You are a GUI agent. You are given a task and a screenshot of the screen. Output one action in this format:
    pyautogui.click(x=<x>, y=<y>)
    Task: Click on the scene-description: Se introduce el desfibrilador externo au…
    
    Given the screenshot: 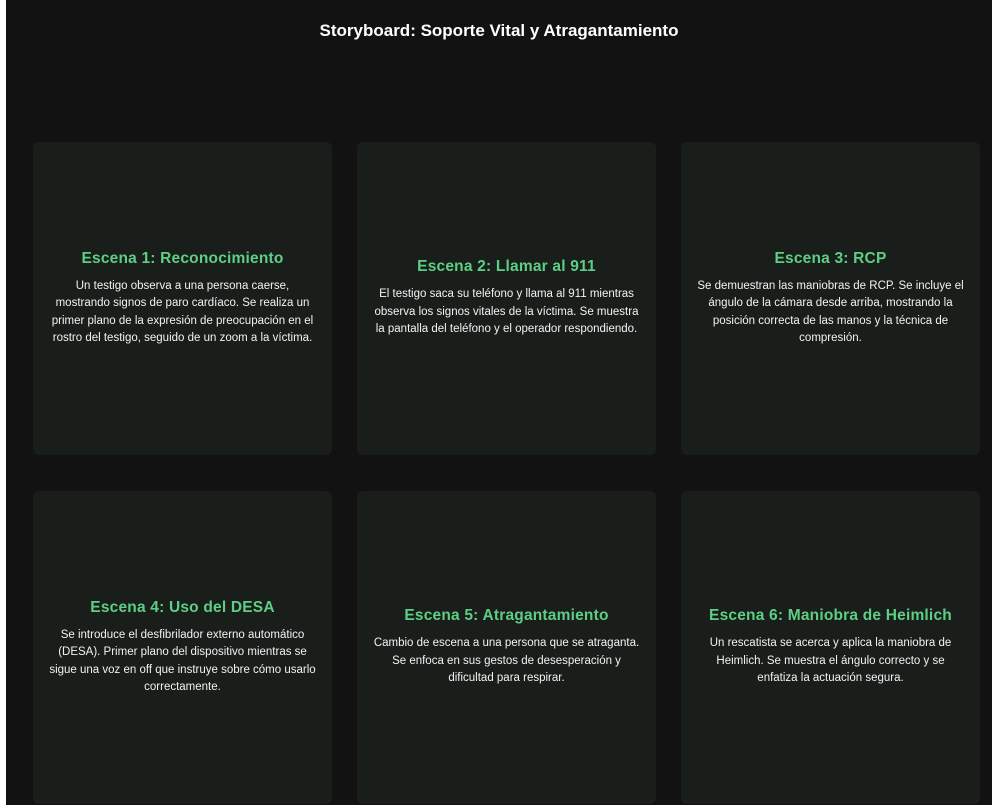 What is the action you would take?
    pyautogui.click(x=182, y=661)
    